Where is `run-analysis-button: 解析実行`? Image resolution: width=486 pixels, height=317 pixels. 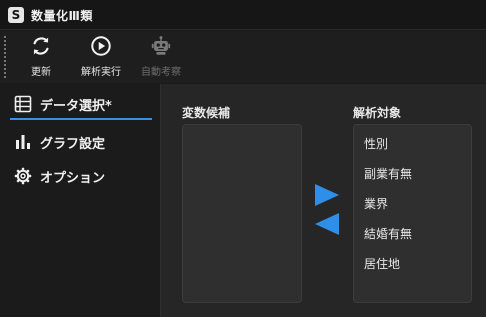
run-analysis-button: 解析実行 is located at coordinates (101, 57).